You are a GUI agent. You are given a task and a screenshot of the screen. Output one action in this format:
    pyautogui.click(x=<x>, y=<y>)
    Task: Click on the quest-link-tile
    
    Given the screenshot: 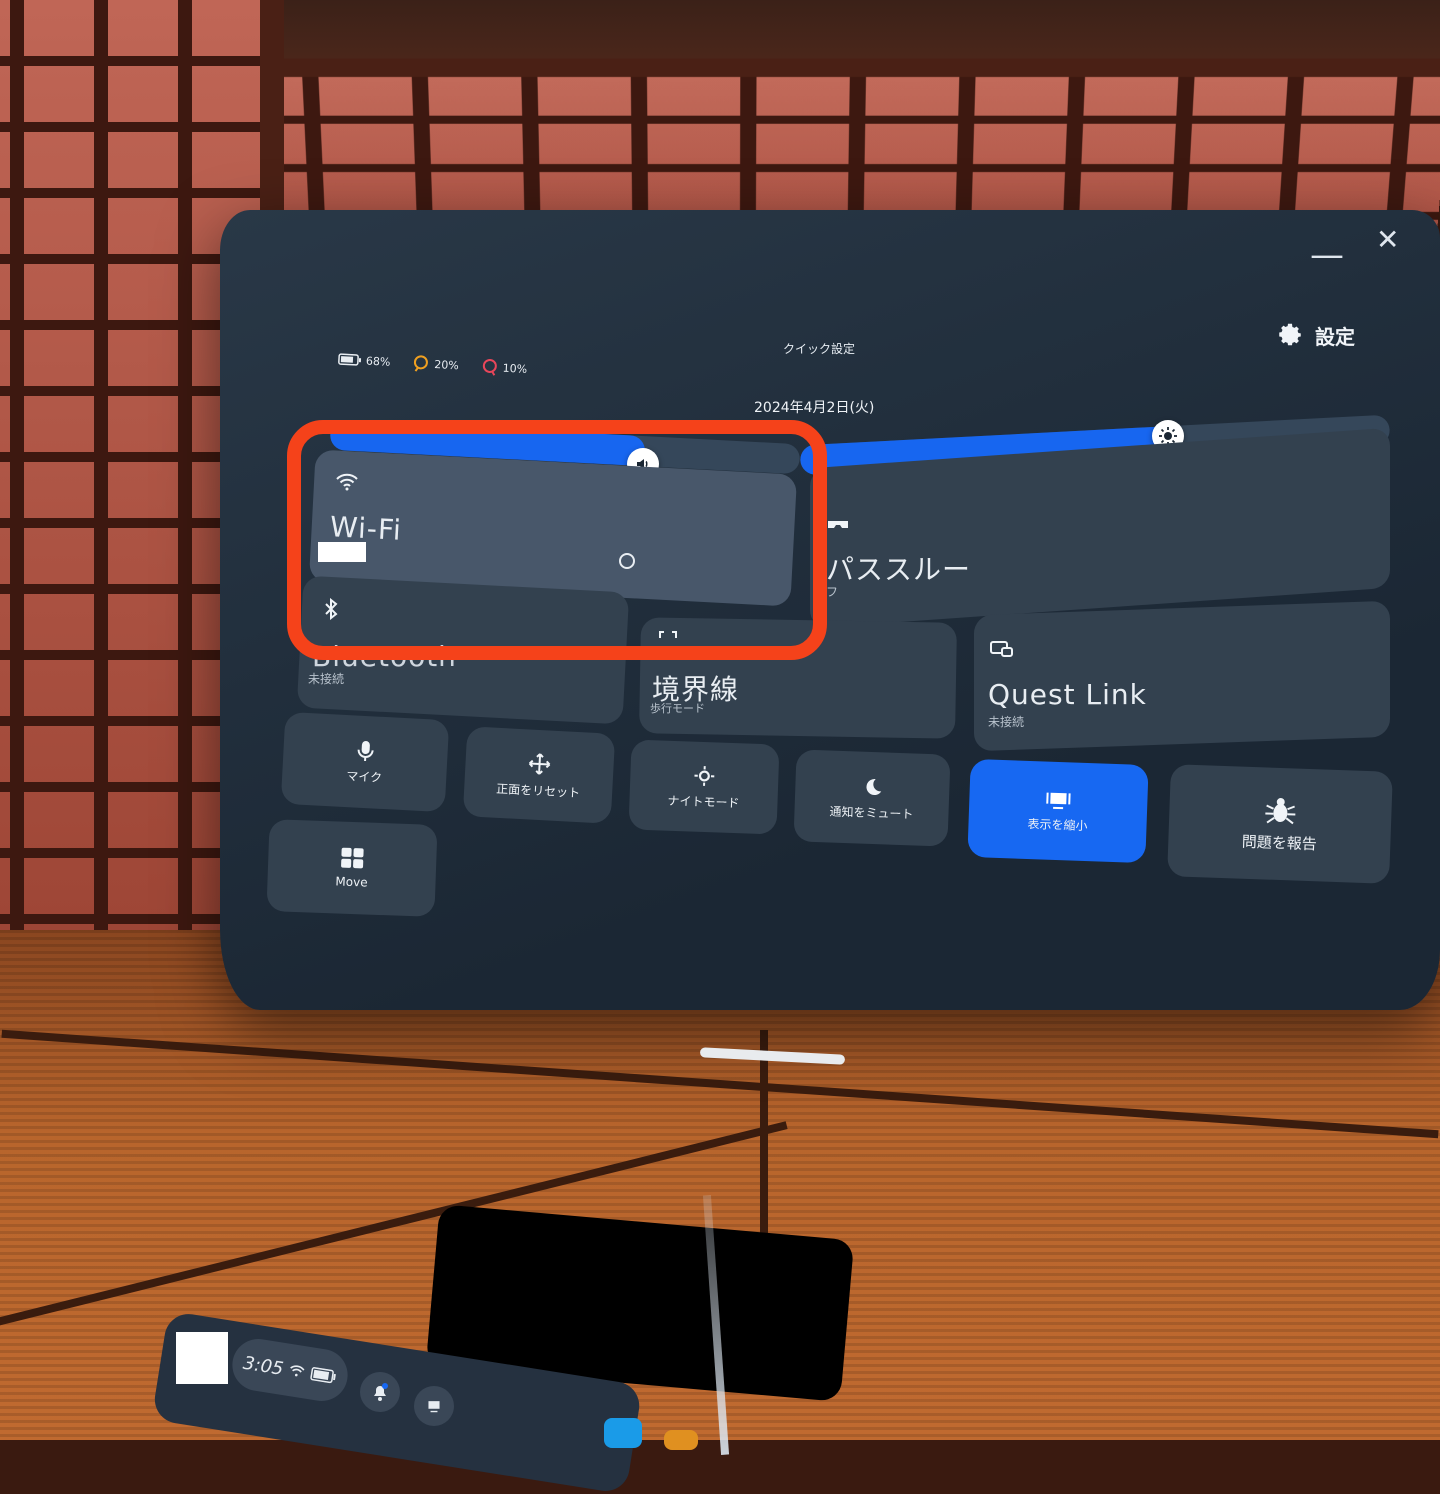 What is the action you would take?
    pyautogui.click(x=1182, y=676)
    